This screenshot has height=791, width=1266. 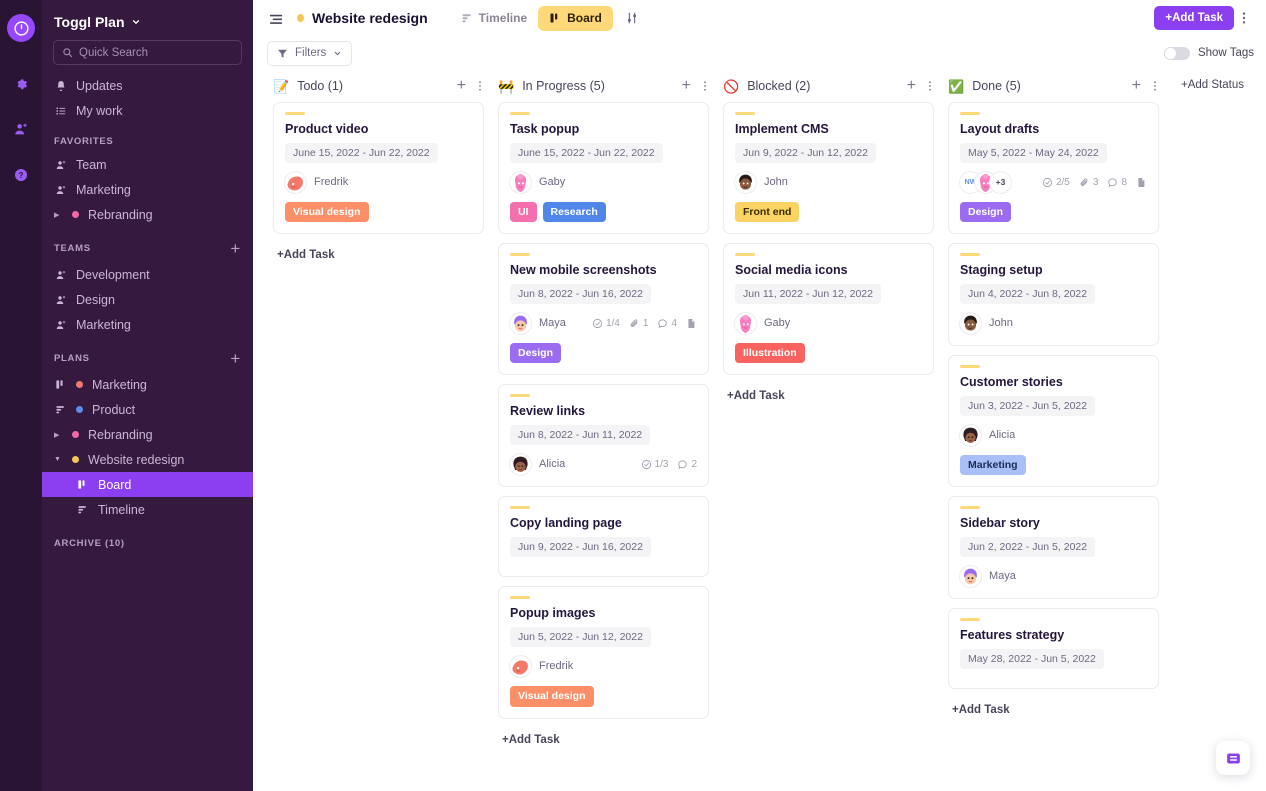 I want to click on add-task-button: +Add Task, so click(x=1194, y=18).